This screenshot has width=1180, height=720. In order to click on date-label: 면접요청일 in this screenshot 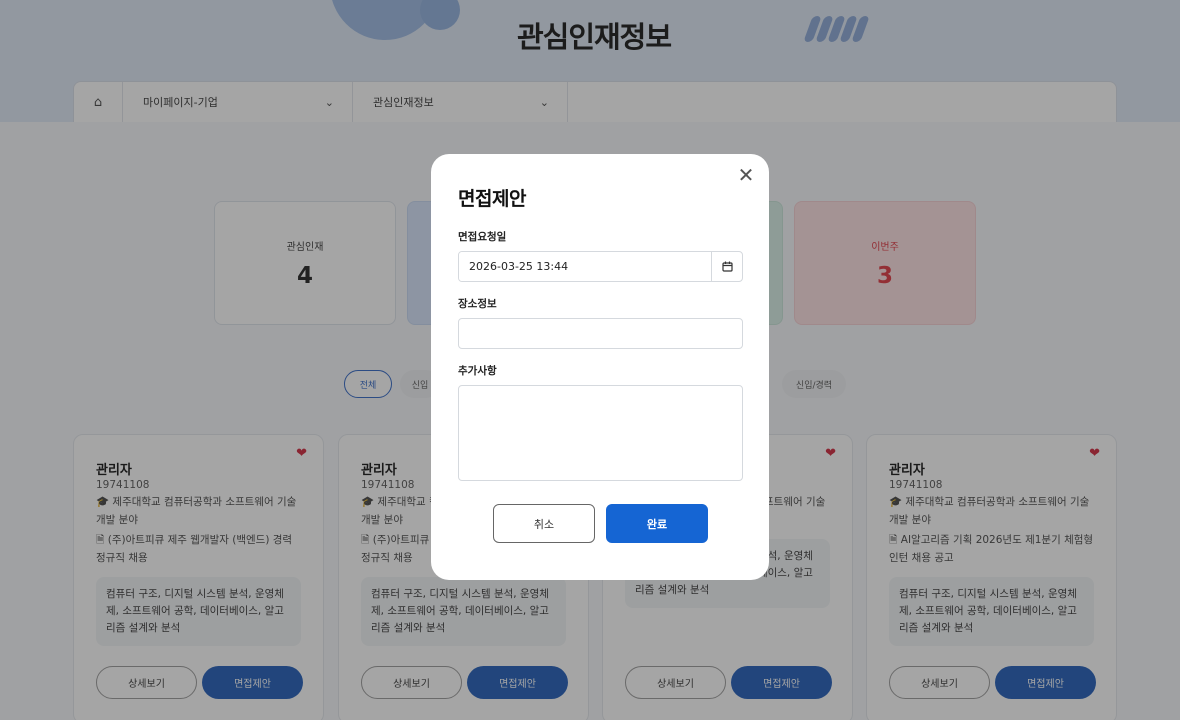, I will do `click(482, 237)`.